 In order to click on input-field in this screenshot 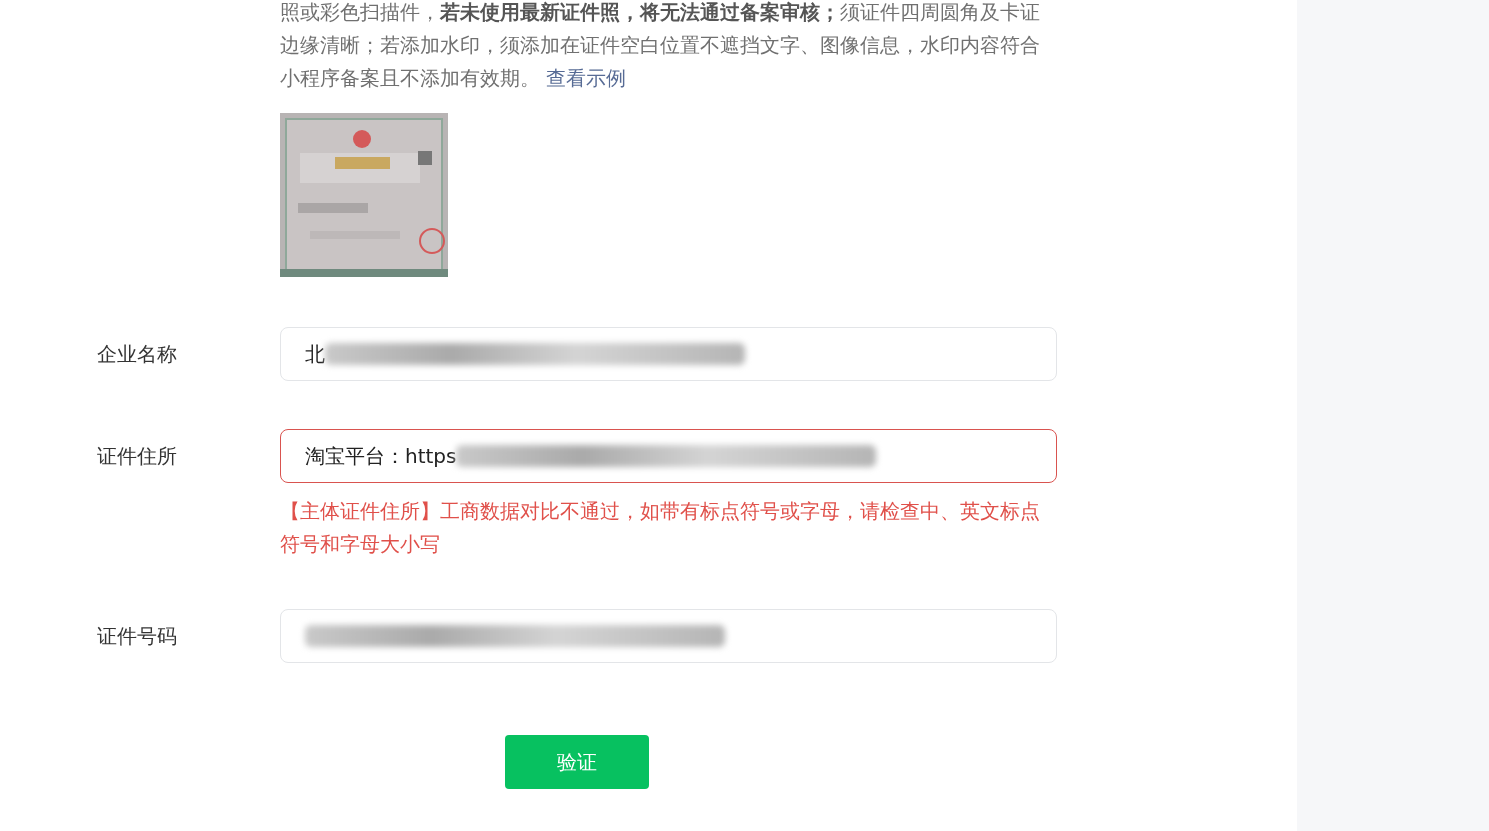, I will do `click(668, 636)`.